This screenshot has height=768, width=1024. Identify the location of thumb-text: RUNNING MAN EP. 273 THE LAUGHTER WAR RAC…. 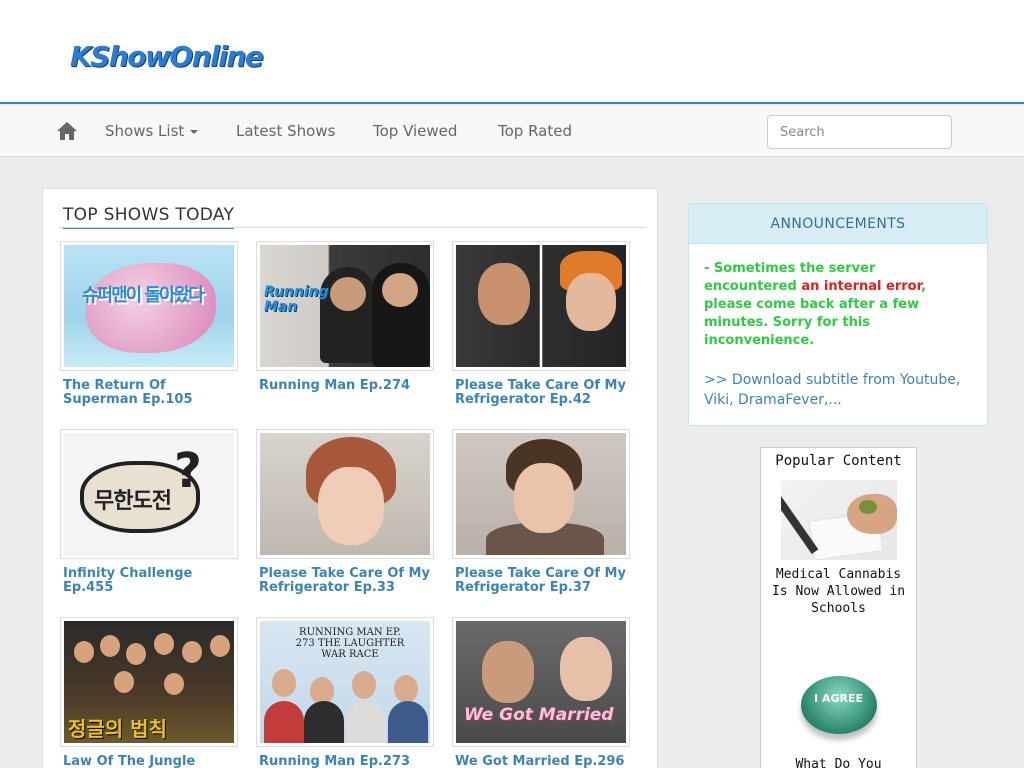
(350, 643).